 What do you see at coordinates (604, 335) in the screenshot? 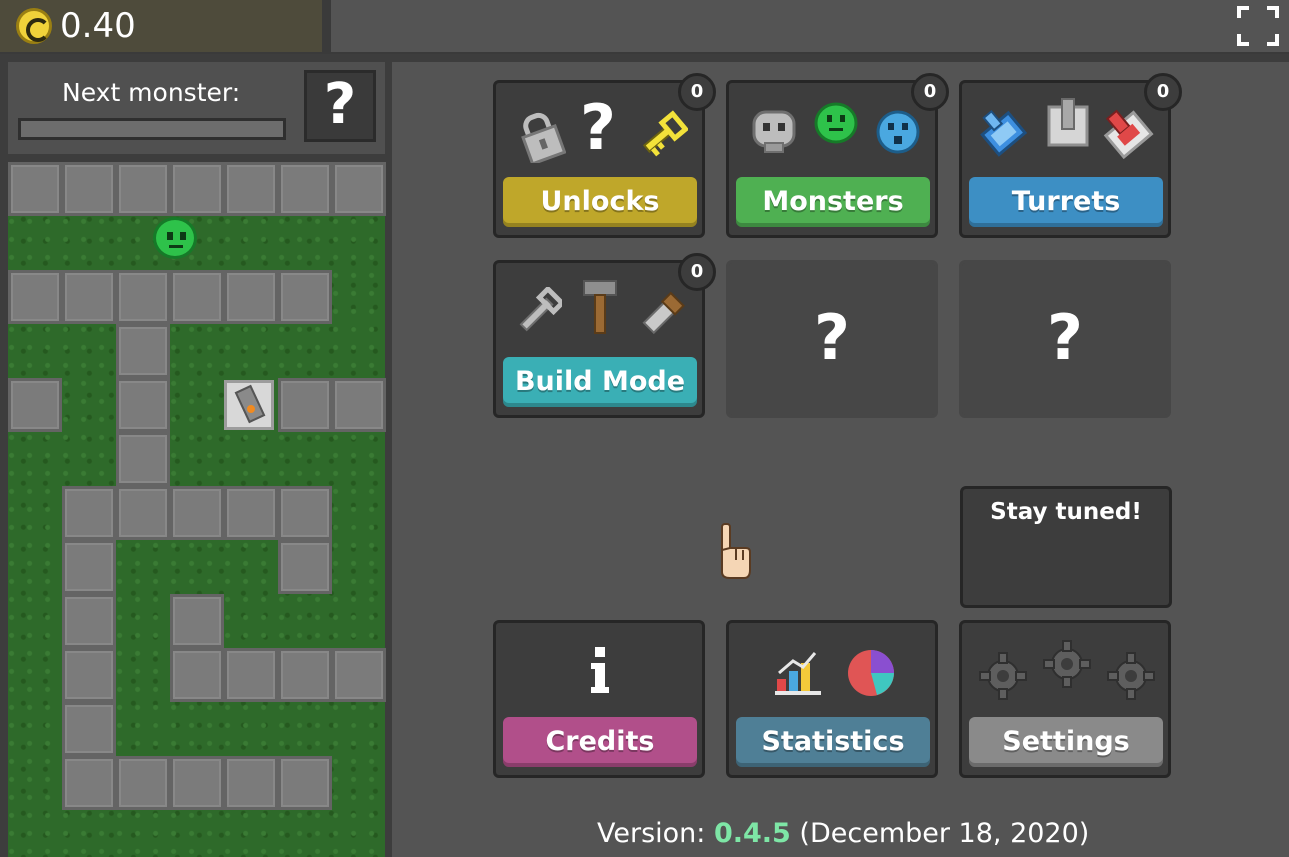
I see `build-mode-card: 0 Build Mode` at bounding box center [604, 335].